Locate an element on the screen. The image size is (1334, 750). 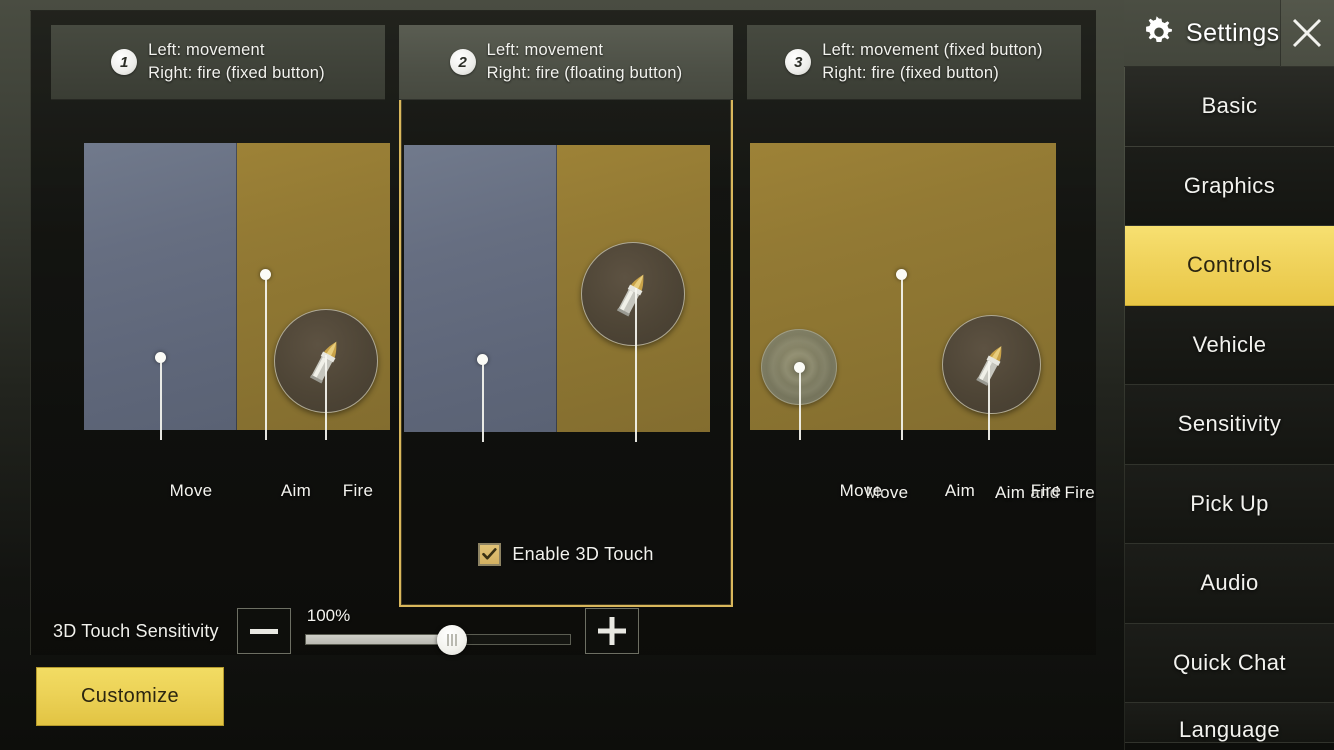
card-1-preview is located at coordinates (237, 291).